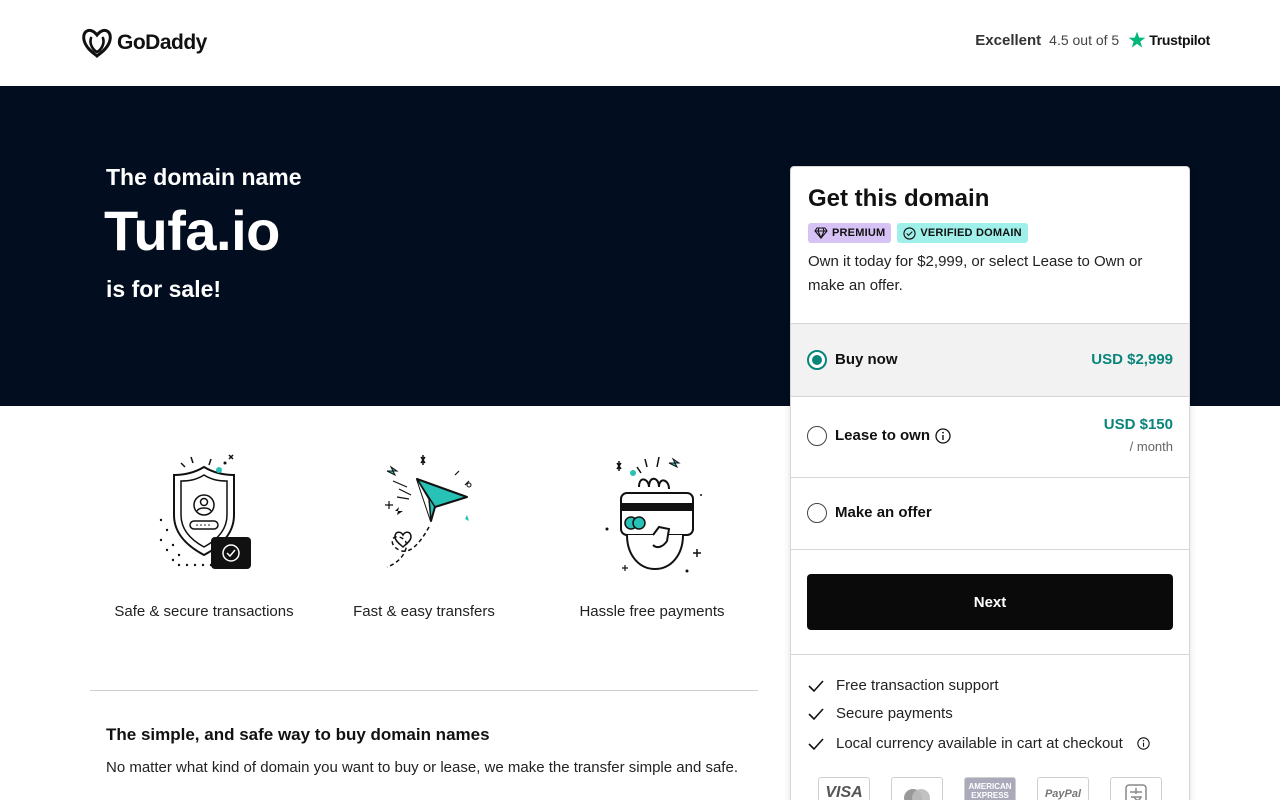 This screenshot has width=1280, height=800. Describe the element at coordinates (850, 233) in the screenshot. I see `premium-badge: PREMIUM` at that location.